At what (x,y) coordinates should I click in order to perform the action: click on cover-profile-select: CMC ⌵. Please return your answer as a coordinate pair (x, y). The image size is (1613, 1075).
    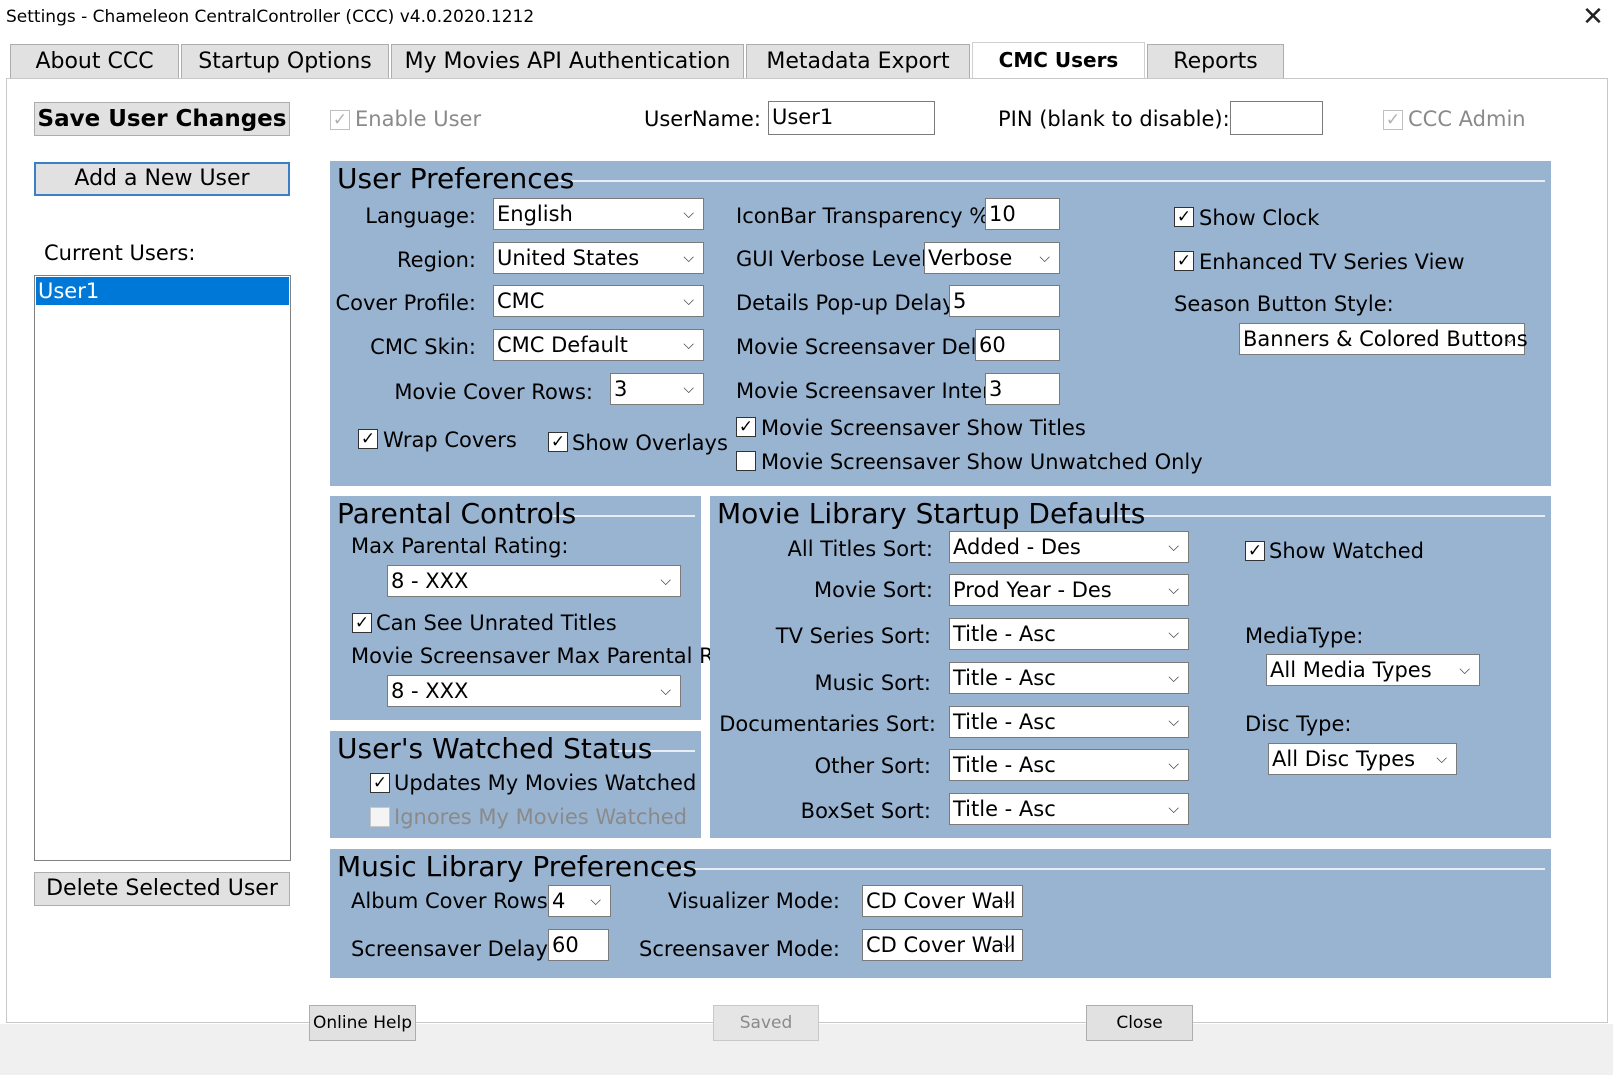
    Looking at the image, I should click on (598, 301).